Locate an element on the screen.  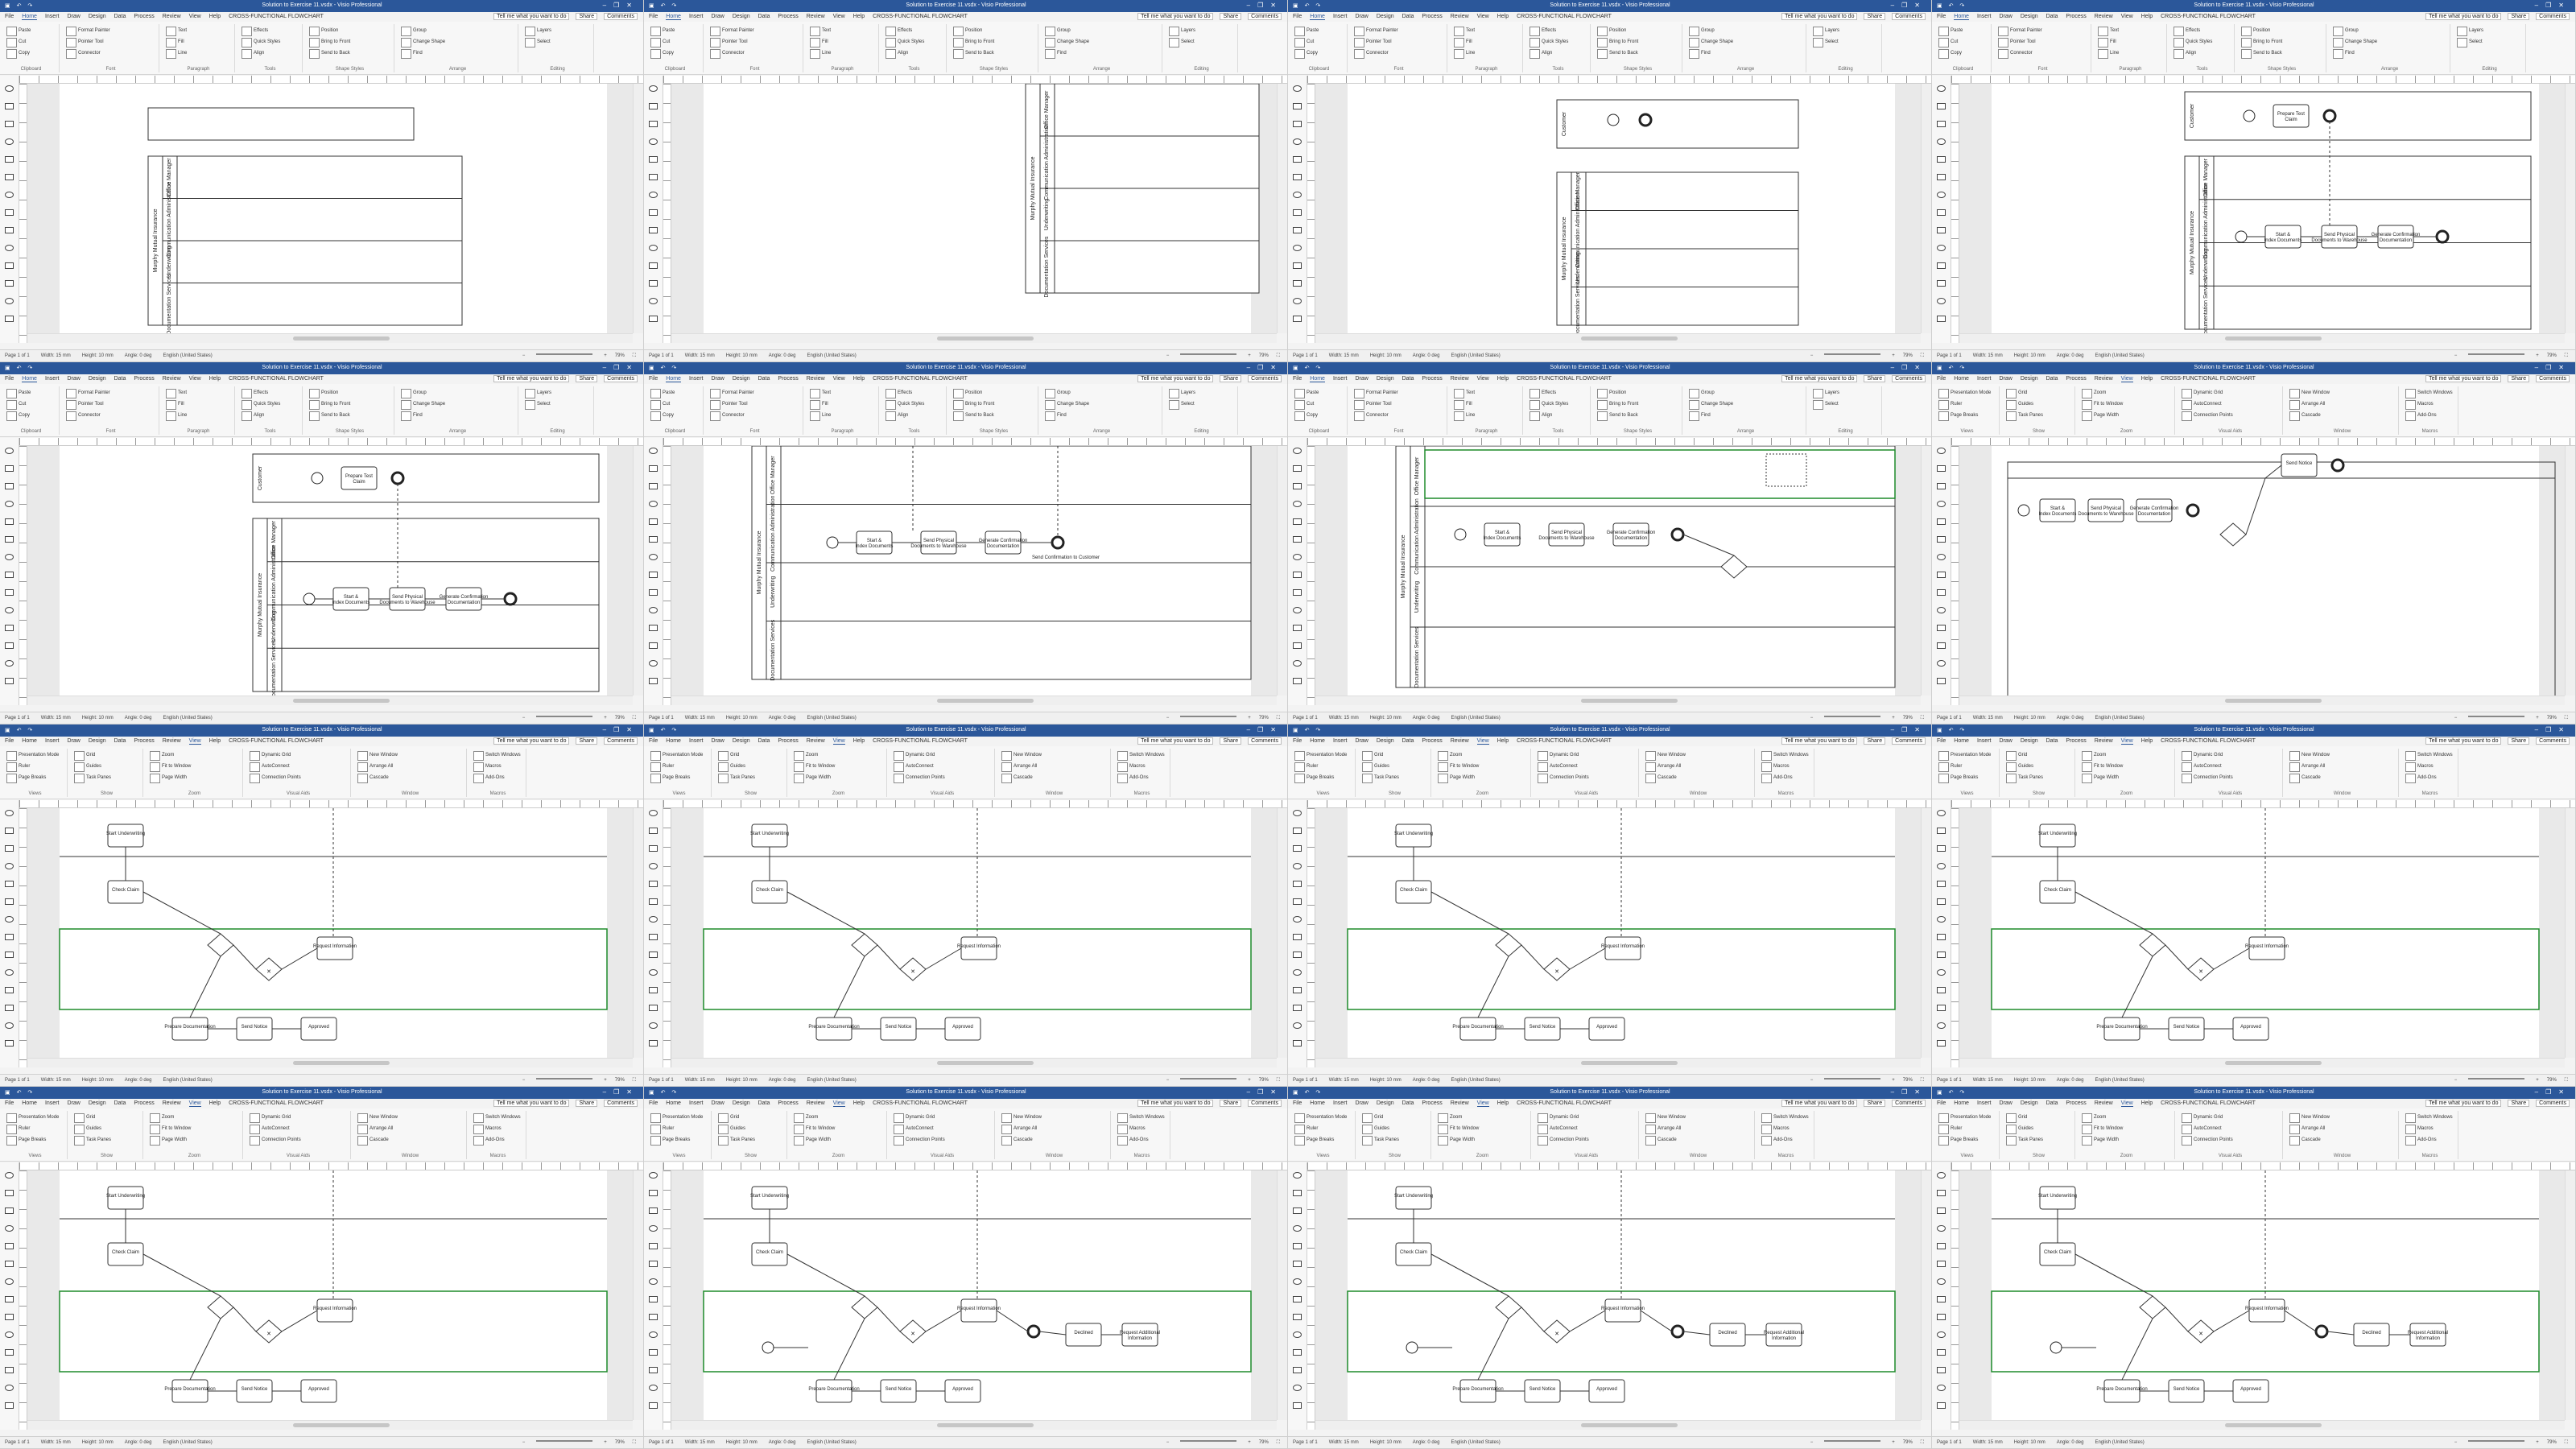
paste-button: Paste is located at coordinates (1313, 30).